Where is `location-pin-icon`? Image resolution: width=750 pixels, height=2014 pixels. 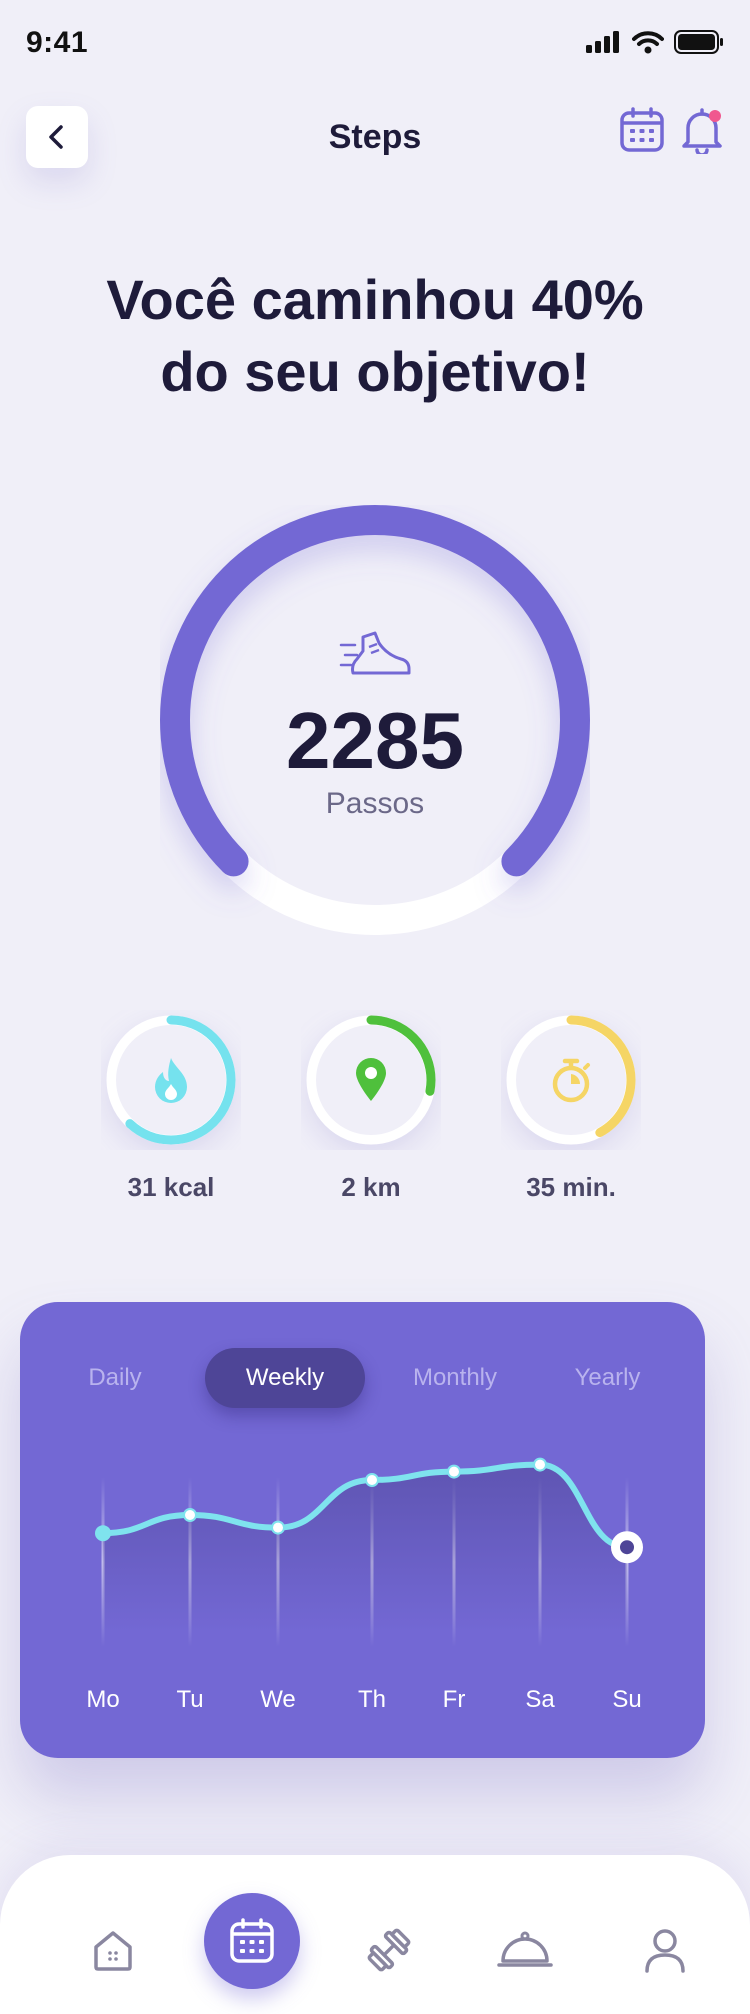
location-pin-icon is located at coordinates (371, 1079).